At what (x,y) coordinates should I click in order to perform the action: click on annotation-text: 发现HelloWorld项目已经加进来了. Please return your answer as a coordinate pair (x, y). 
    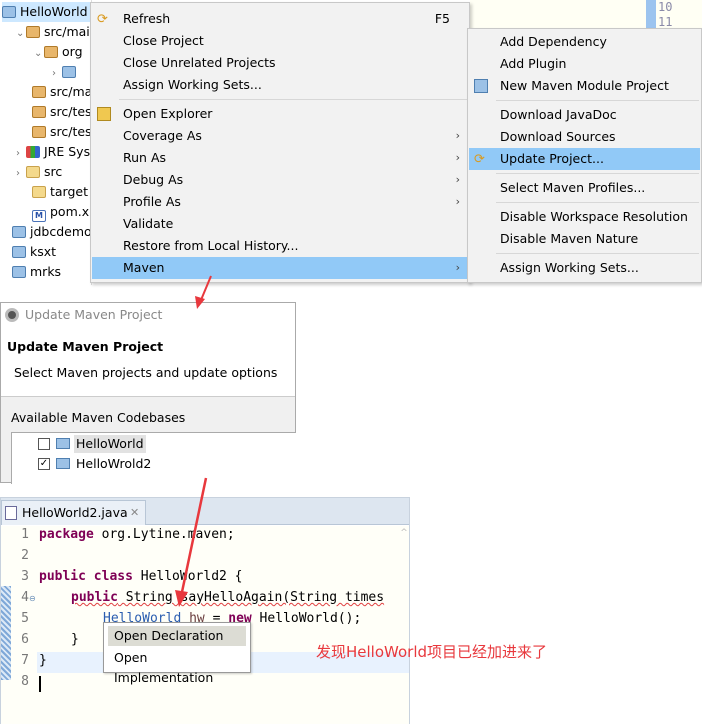
    Looking at the image, I should click on (432, 652).